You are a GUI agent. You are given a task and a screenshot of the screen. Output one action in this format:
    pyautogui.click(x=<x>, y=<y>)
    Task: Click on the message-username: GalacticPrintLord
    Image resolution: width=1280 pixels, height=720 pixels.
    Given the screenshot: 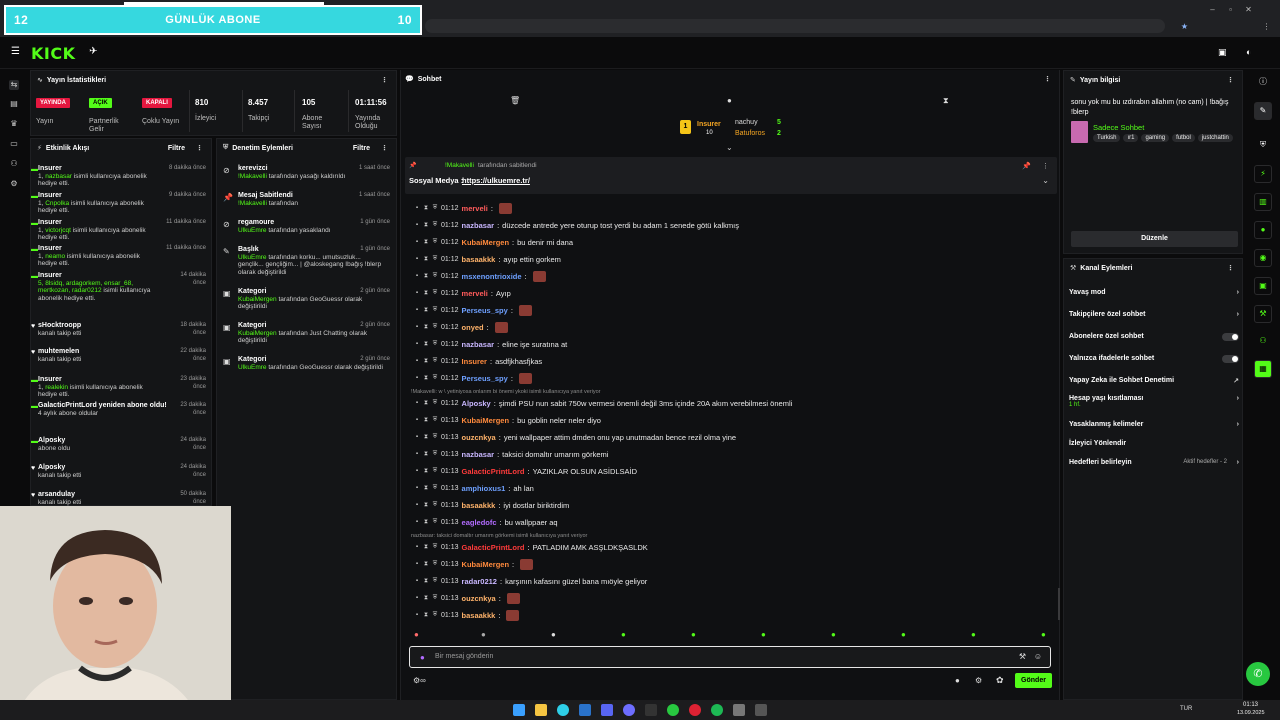 What is the action you would take?
    pyautogui.click(x=493, y=547)
    